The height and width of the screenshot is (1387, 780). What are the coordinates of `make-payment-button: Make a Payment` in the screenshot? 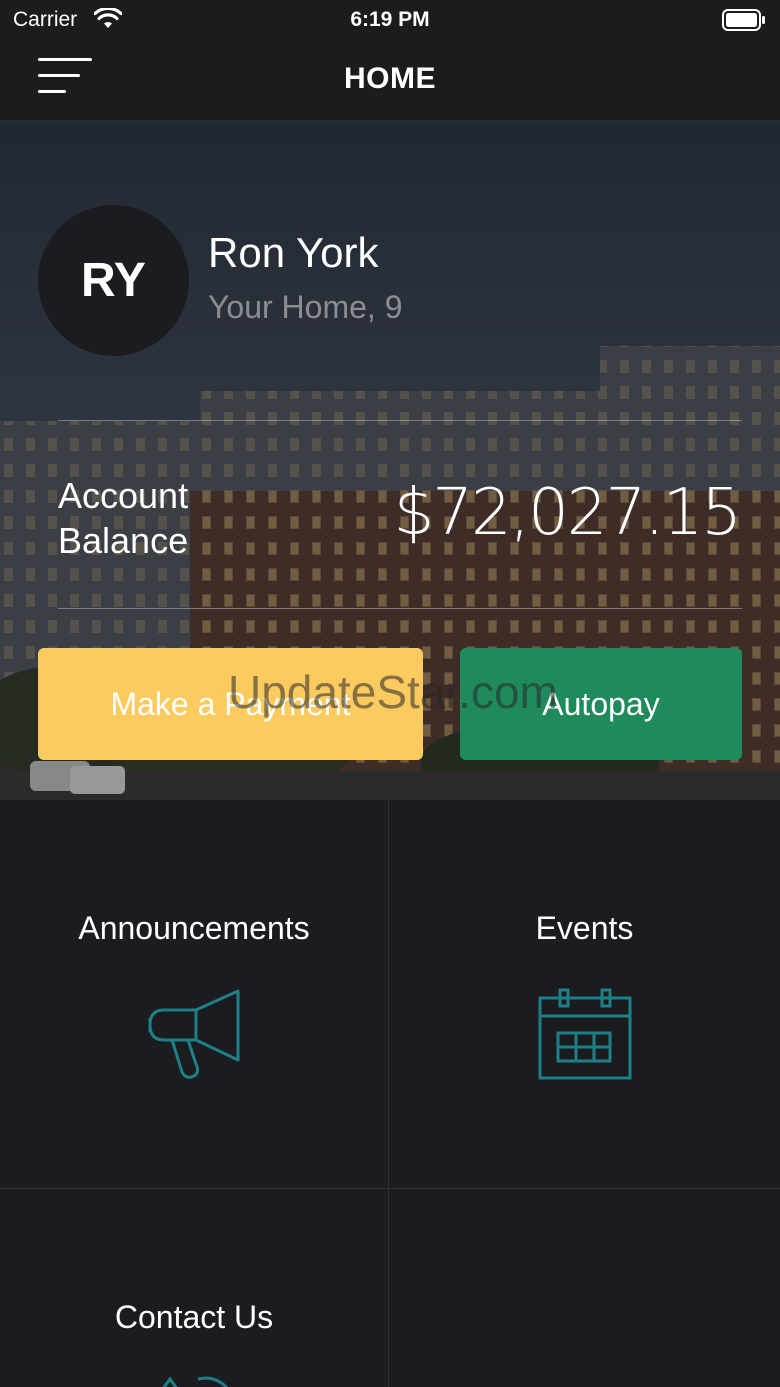 It's located at (230, 704).